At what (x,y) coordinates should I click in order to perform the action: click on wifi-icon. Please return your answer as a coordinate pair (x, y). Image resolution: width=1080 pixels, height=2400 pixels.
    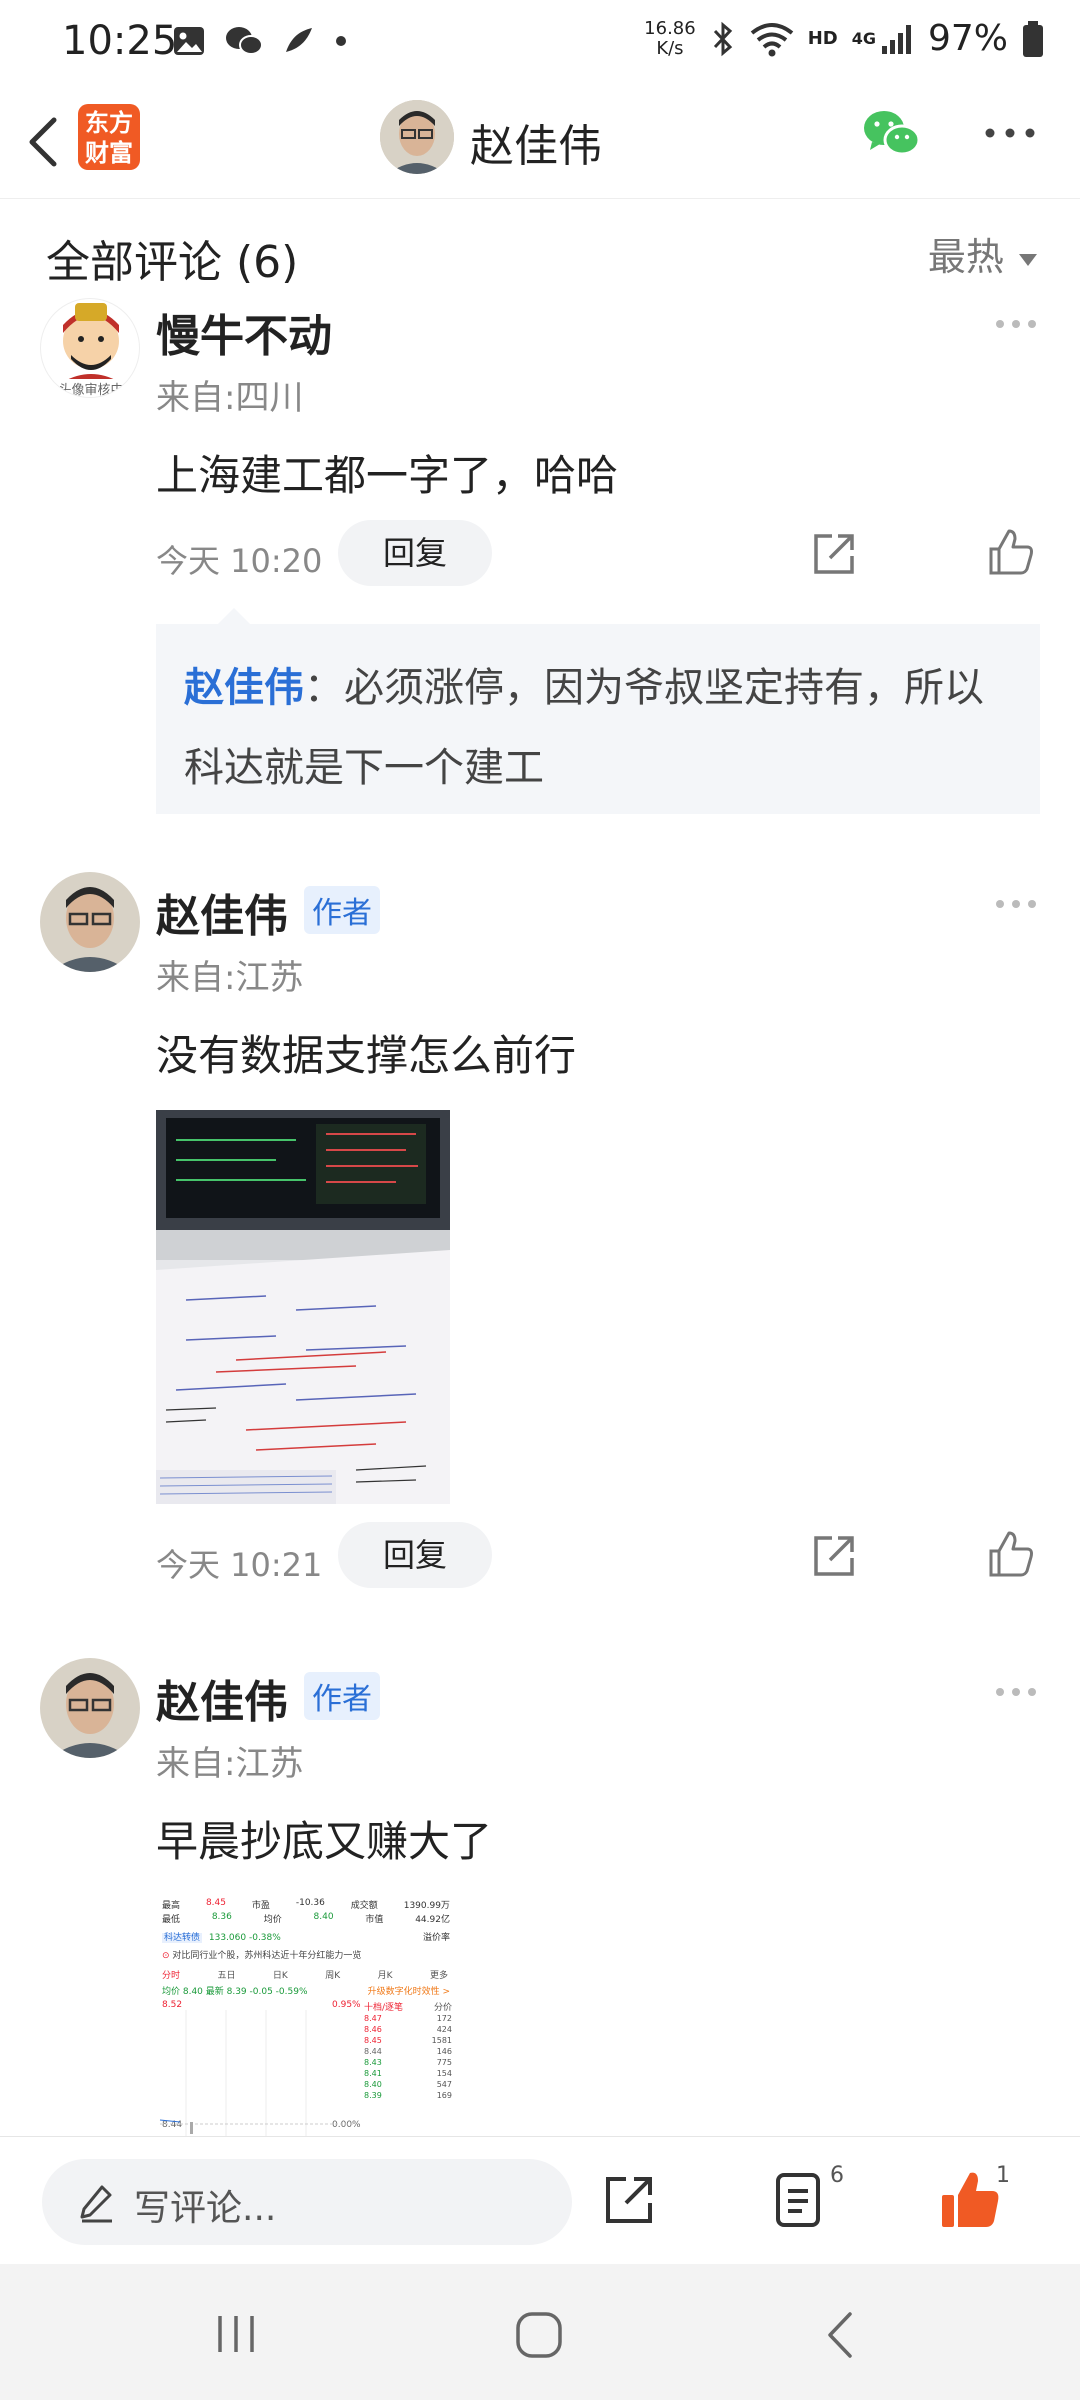
    Looking at the image, I should click on (771, 39).